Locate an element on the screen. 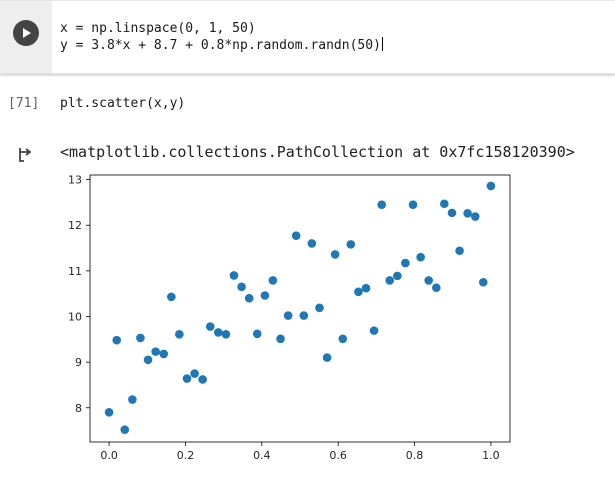  x-tick-label: 0.0 is located at coordinates (109, 455).